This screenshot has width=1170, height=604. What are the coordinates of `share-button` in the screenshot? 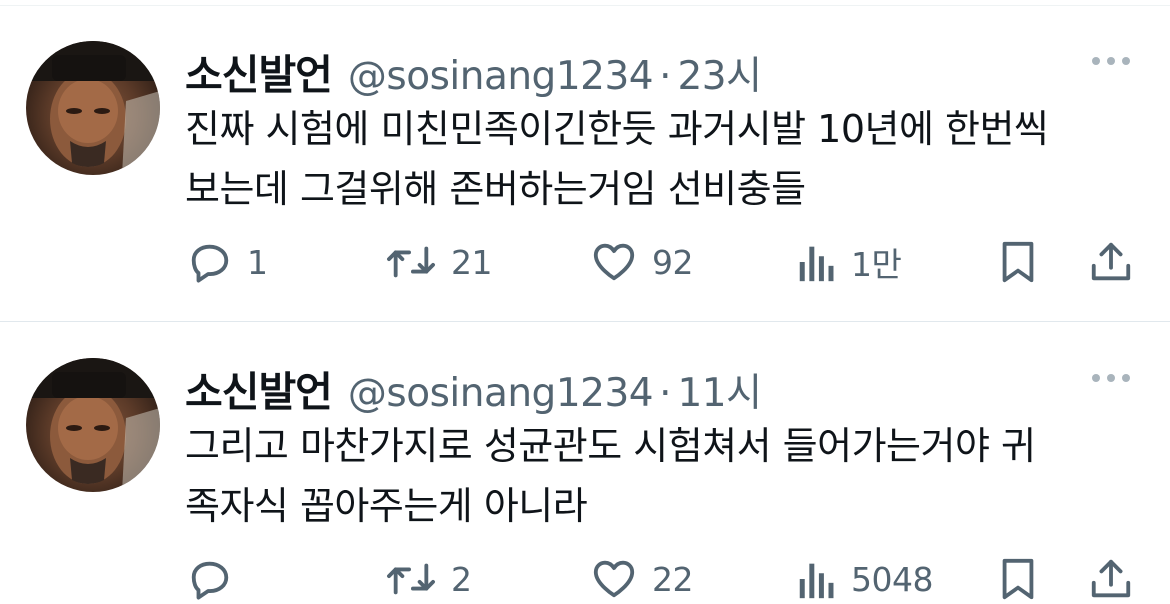 It's located at (1111, 262).